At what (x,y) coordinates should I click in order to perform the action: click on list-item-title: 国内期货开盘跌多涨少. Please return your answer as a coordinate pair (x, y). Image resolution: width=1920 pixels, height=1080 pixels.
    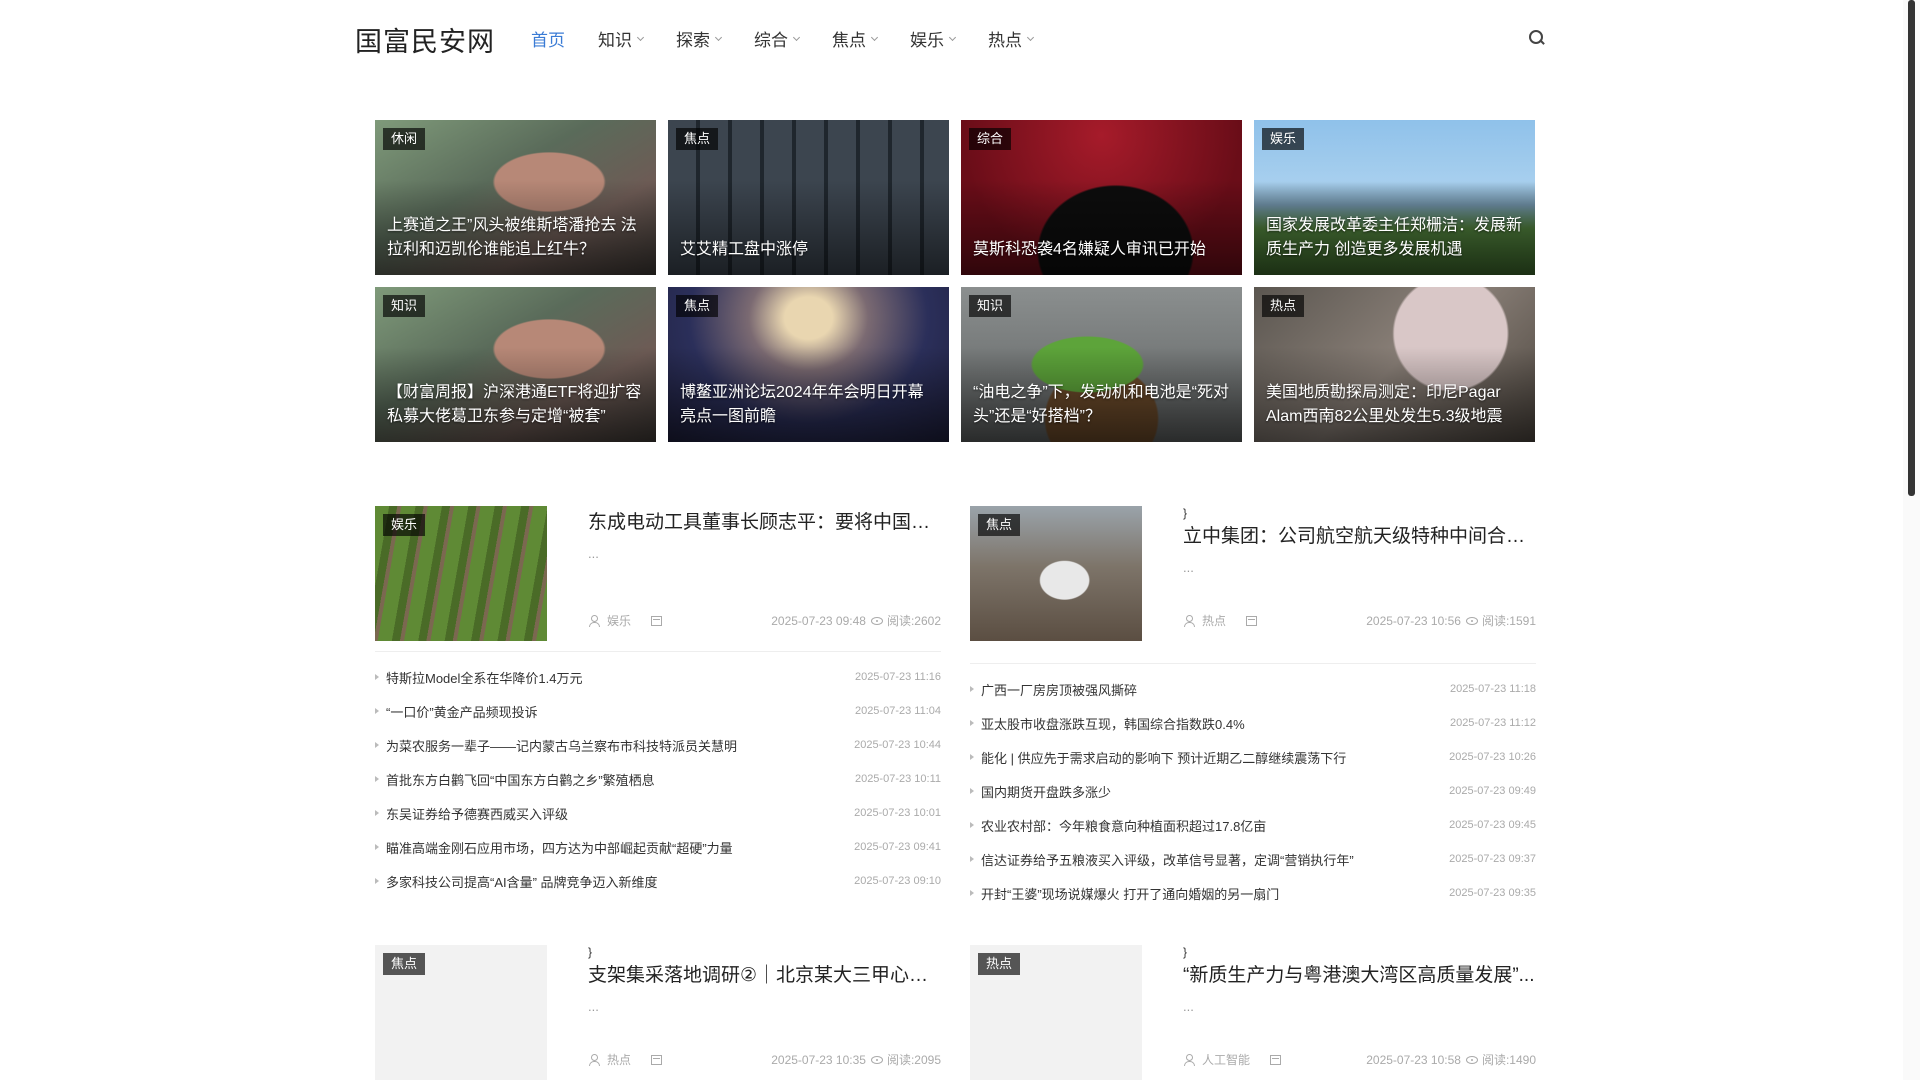
    Looking at the image, I should click on (1210, 791).